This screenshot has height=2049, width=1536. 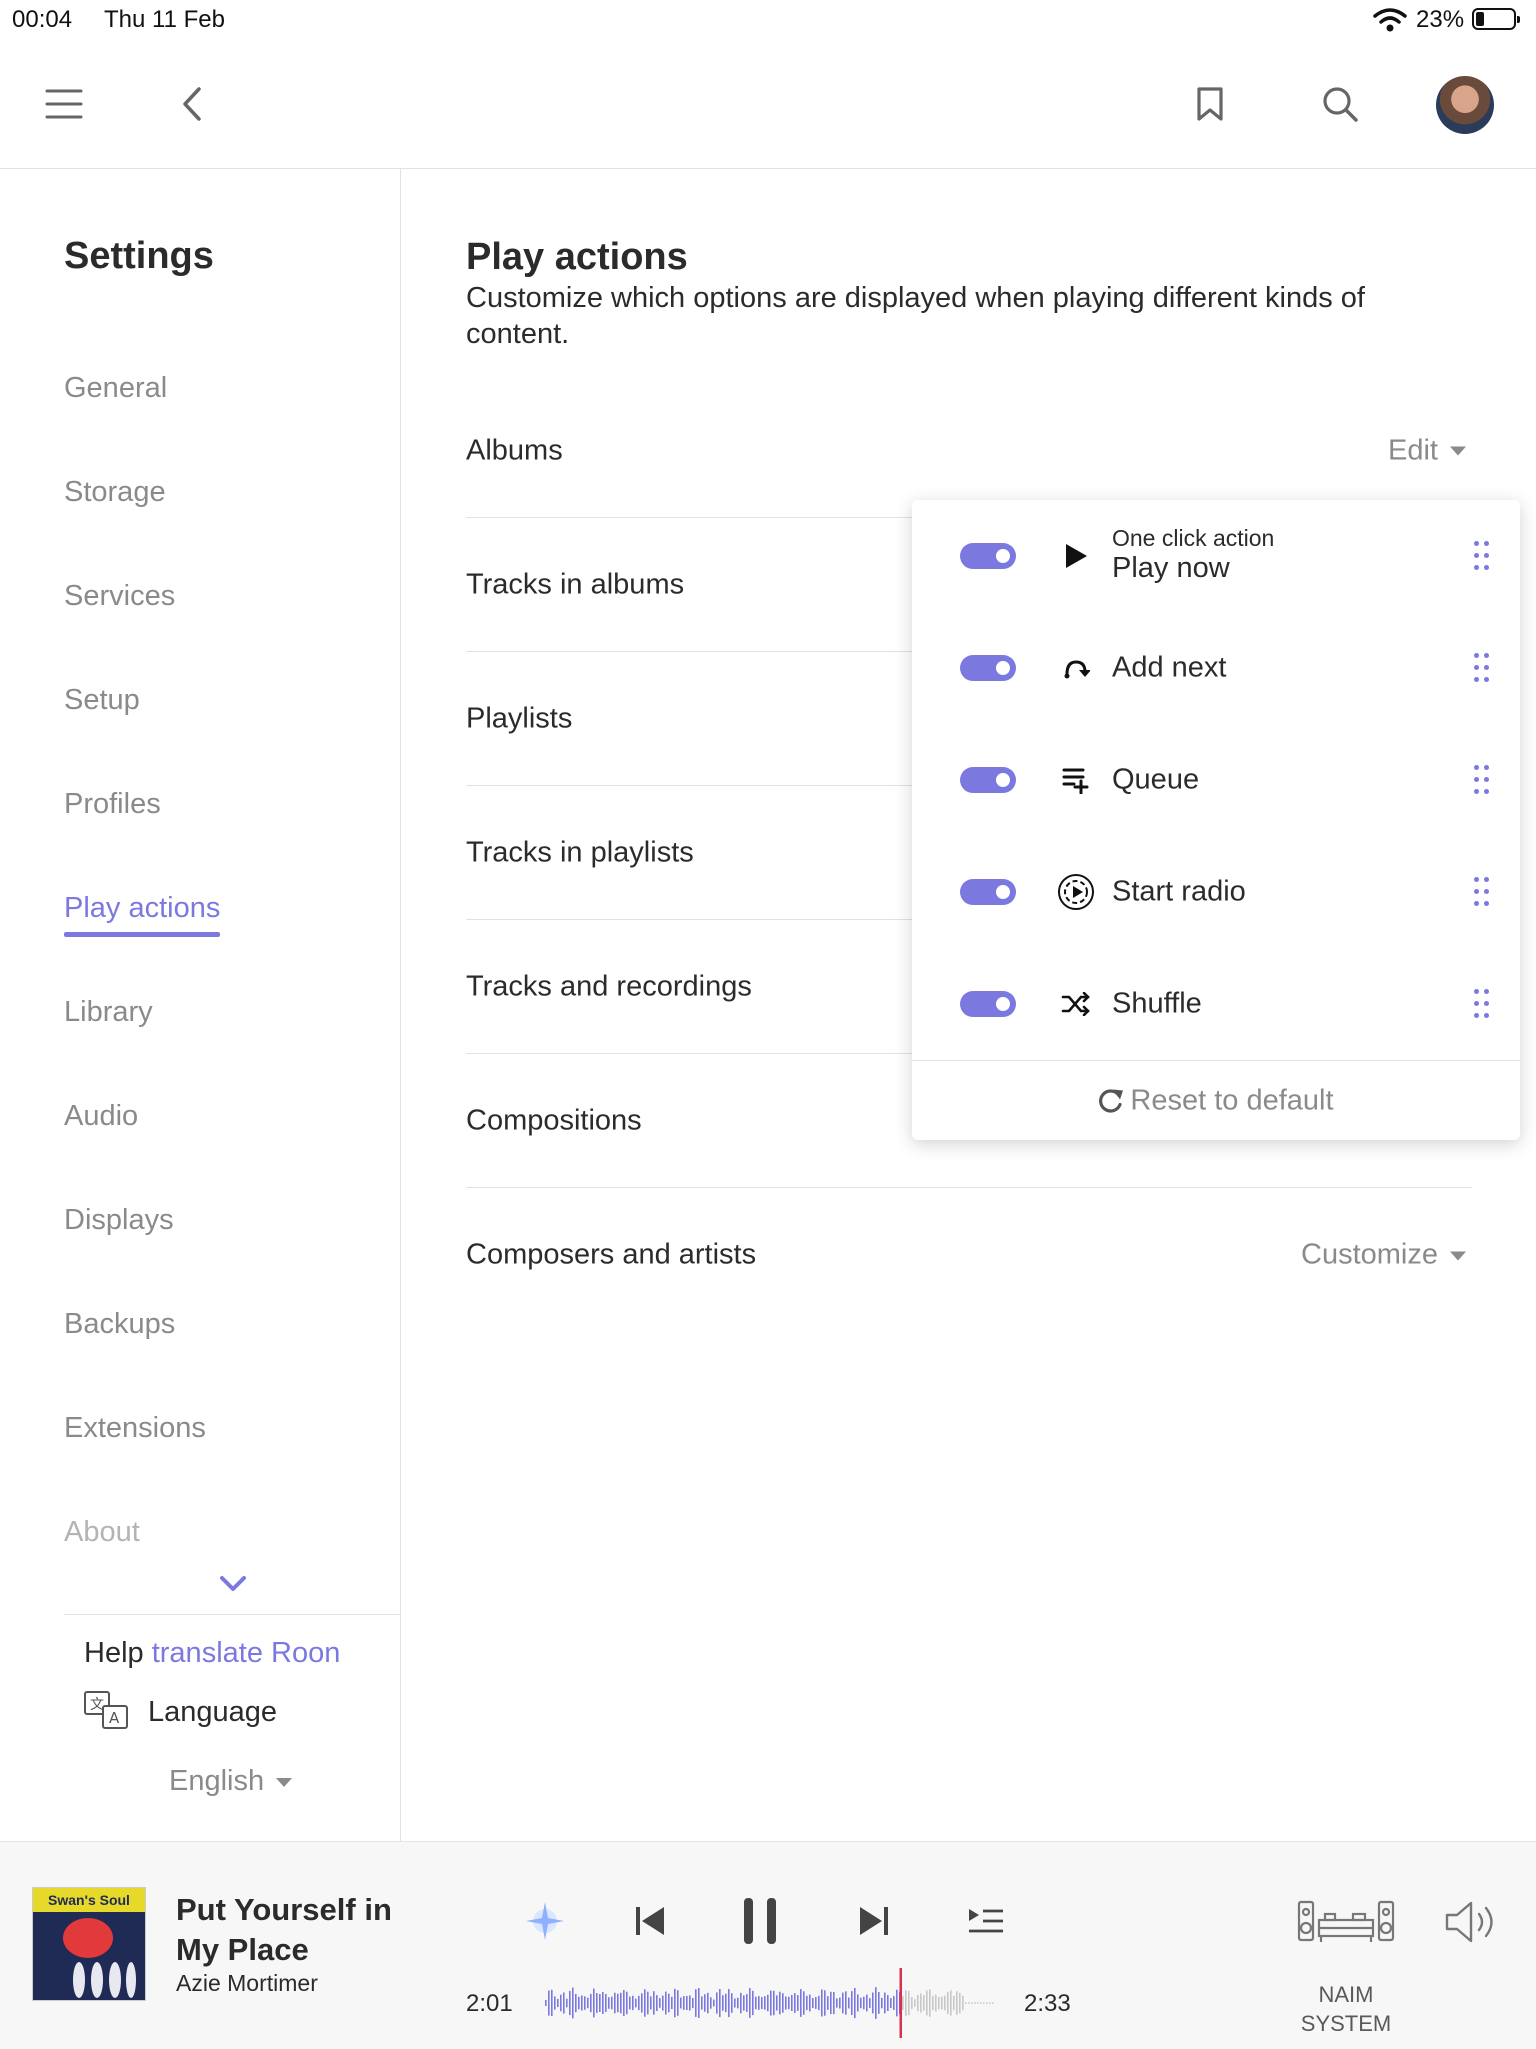 I want to click on radio-icon, so click(x=1076, y=892).